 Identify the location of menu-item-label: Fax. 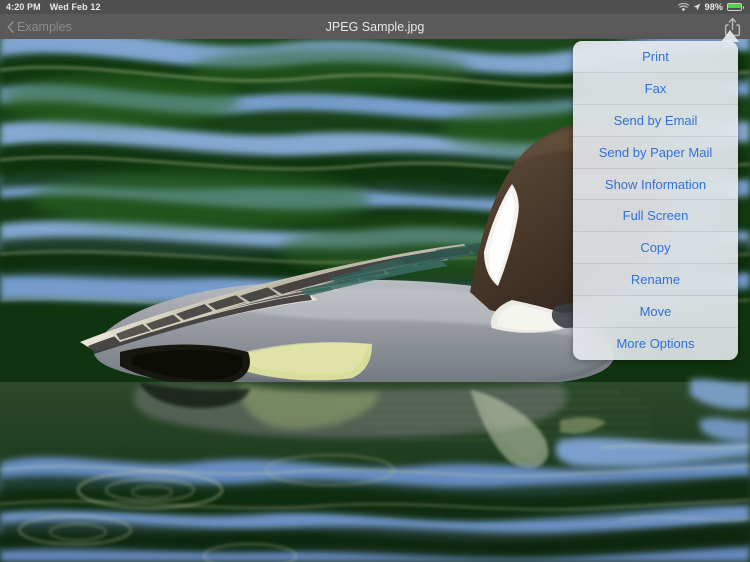
(655, 88).